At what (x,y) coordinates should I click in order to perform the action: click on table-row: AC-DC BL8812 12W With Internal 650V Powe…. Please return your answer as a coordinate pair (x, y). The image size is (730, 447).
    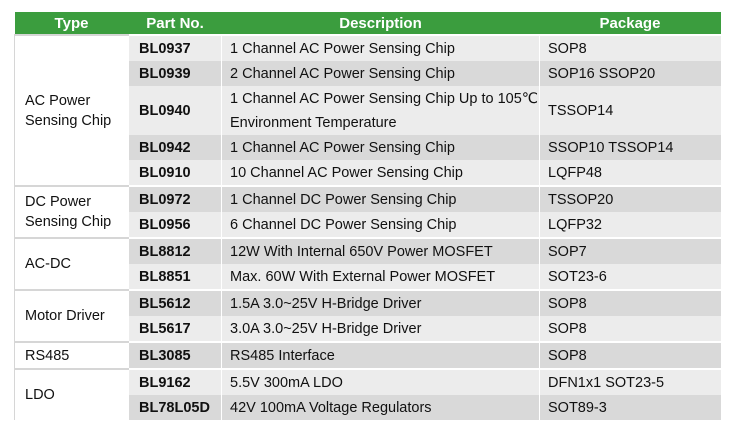
    Looking at the image, I should click on (367, 263).